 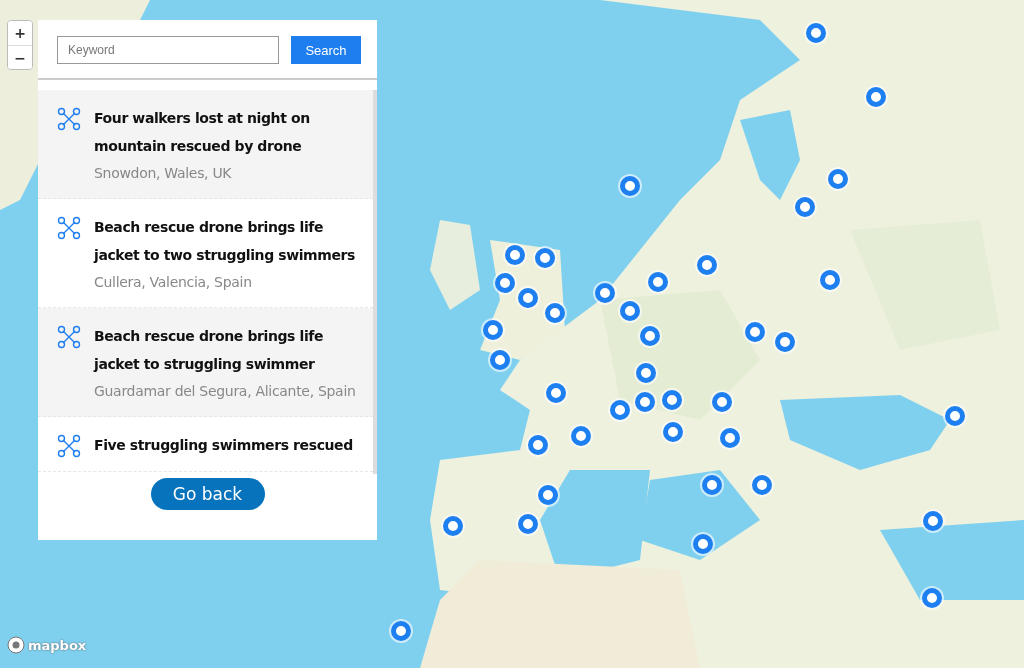 I want to click on story-location: Cullera, Valencia, Spain, so click(x=173, y=282).